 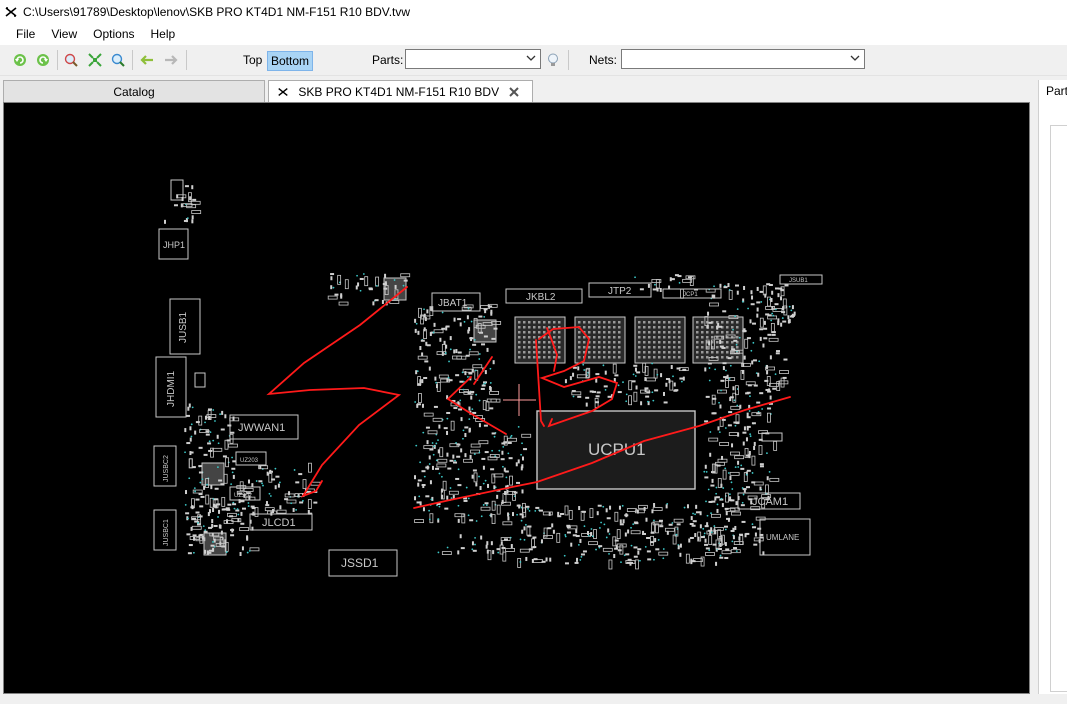 I want to click on forward-button, so click(x=171, y=60).